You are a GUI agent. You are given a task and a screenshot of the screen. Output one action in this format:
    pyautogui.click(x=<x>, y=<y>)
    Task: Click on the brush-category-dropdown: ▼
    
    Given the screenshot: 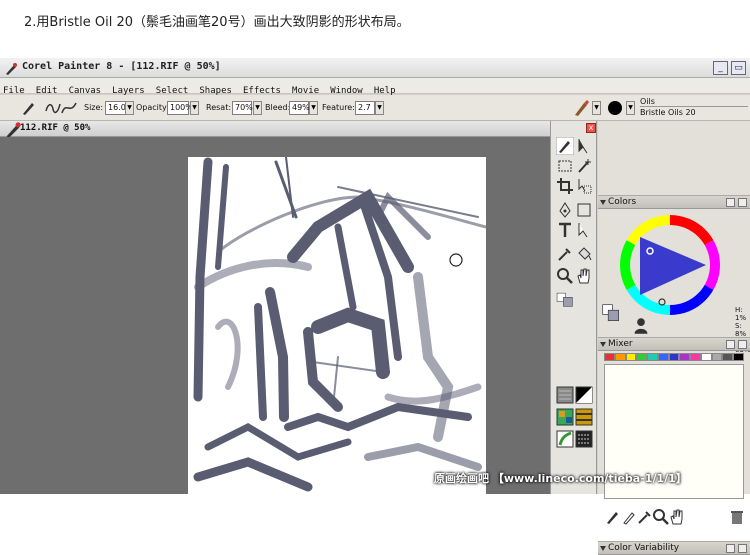 What is the action you would take?
    pyautogui.click(x=596, y=108)
    